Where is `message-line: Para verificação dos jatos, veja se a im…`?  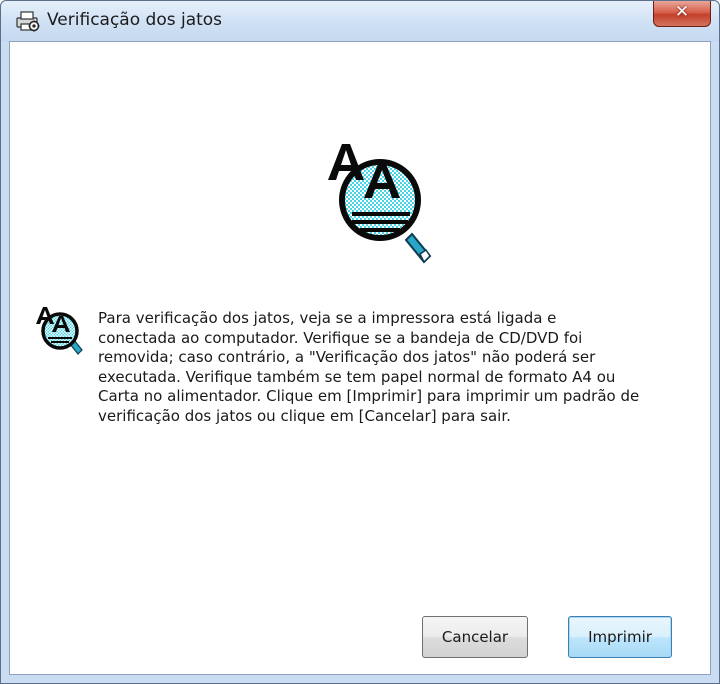
message-line: Para verificação dos jatos, veja se a im… is located at coordinates (327, 318).